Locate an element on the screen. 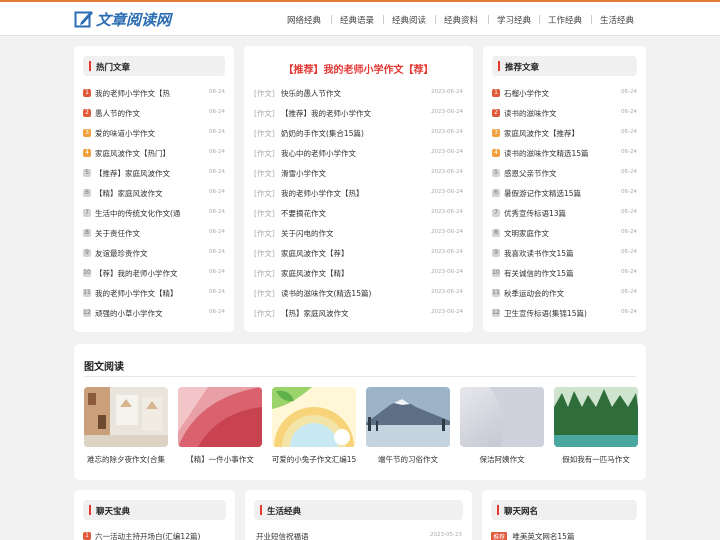 Image resolution: width=720 pixels, height=540 pixels. list-item: 2 读书的滋味作文 06-24 is located at coordinates (564, 114).